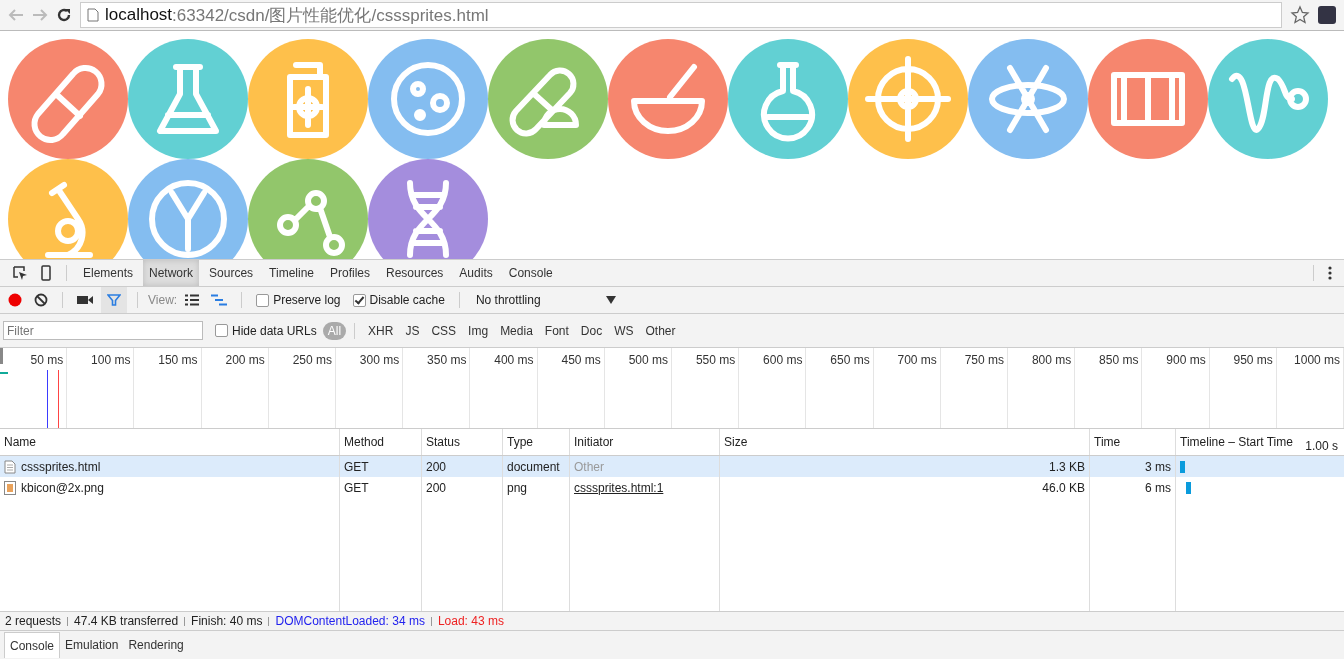  What do you see at coordinates (648, 360) in the screenshot?
I see `tick-label: 500 ms` at bounding box center [648, 360].